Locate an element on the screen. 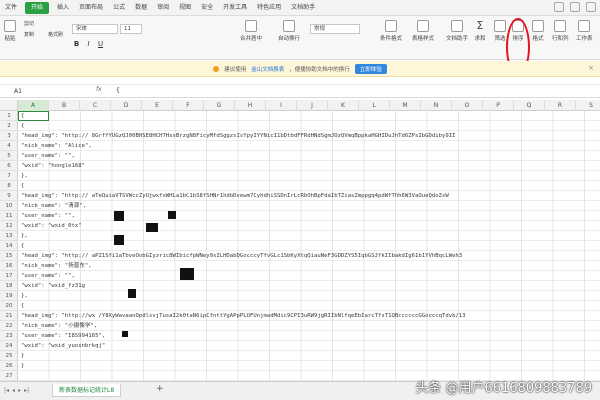 The width and height of the screenshot is (600, 400). font-size-select: 11 is located at coordinates (131, 29).